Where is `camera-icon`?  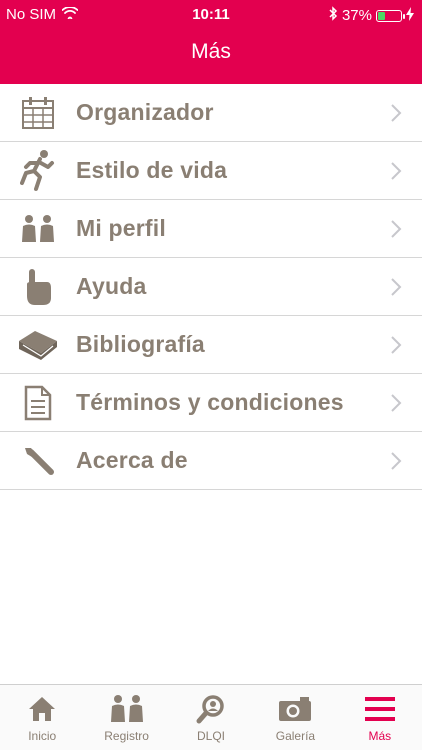
camera-icon is located at coordinates (295, 709).